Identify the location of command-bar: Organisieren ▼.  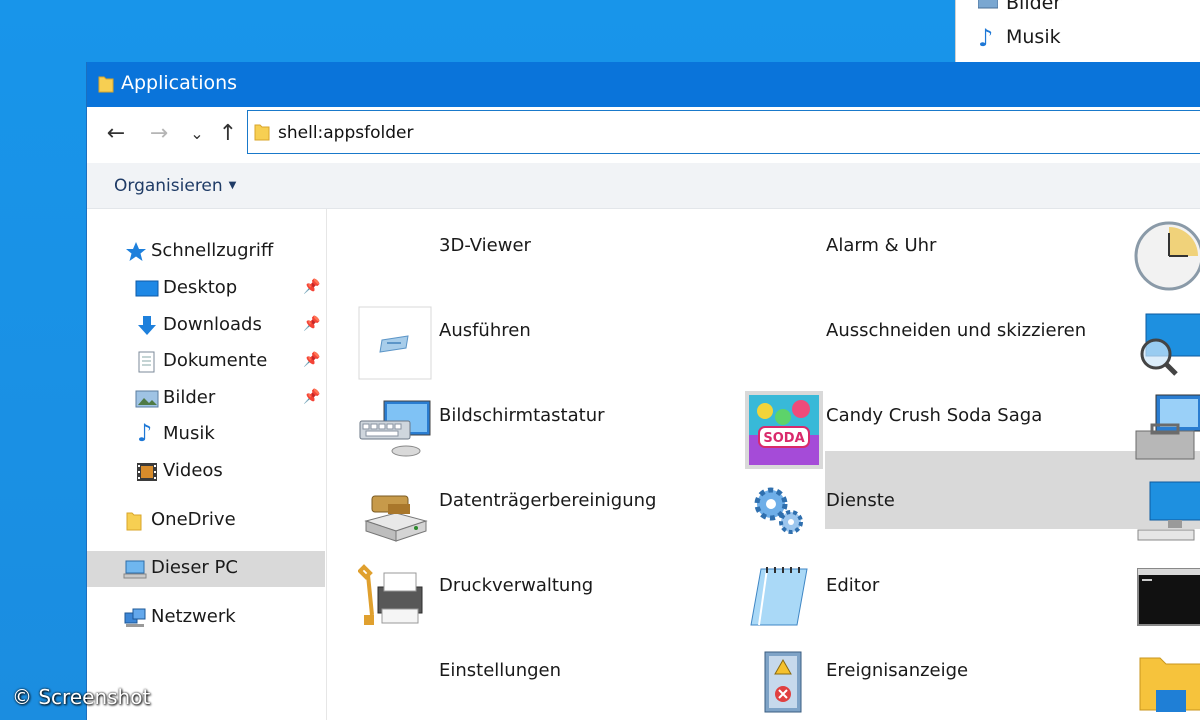
(643, 186).